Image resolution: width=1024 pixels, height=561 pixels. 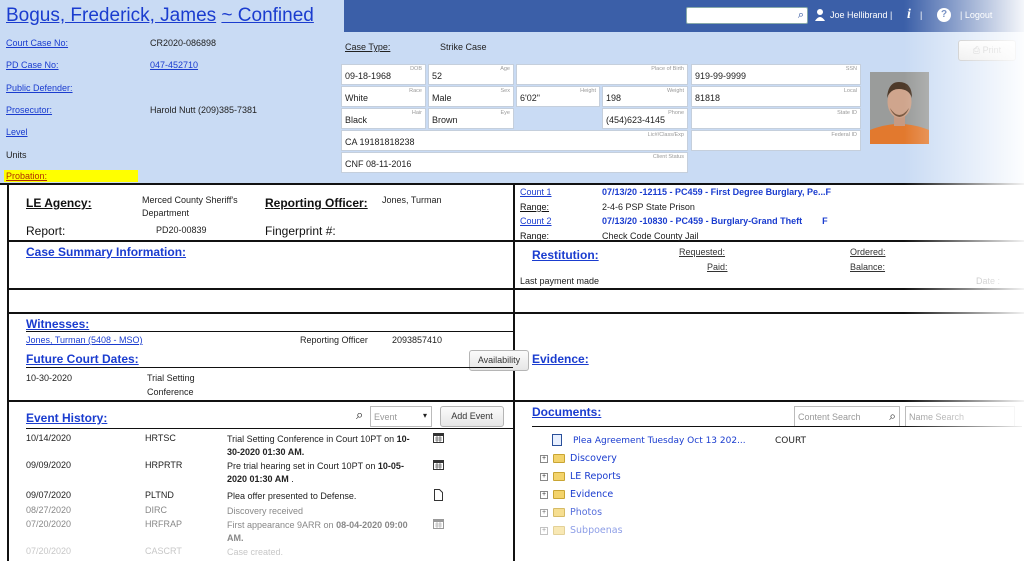 I want to click on phone-field: (454)623-4145 Phone, so click(x=645, y=118).